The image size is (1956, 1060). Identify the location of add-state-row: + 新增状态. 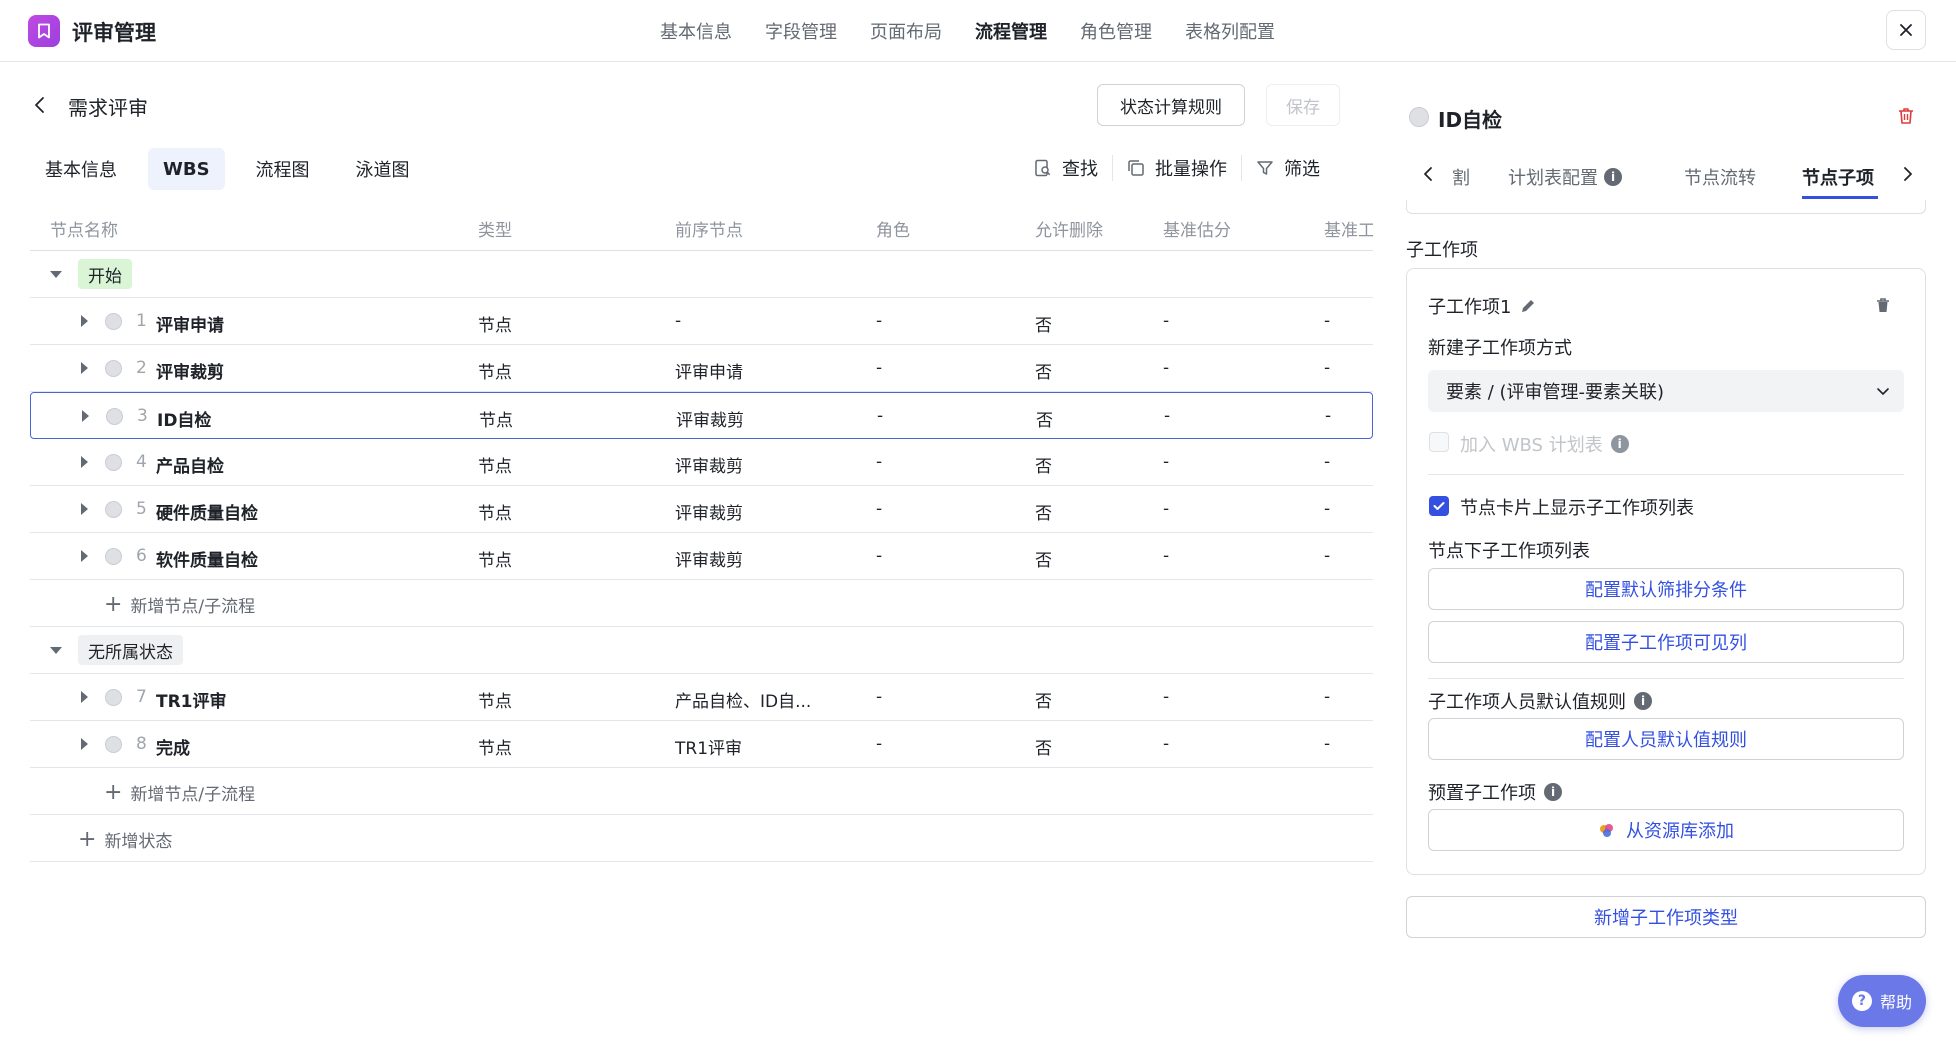
(701, 838).